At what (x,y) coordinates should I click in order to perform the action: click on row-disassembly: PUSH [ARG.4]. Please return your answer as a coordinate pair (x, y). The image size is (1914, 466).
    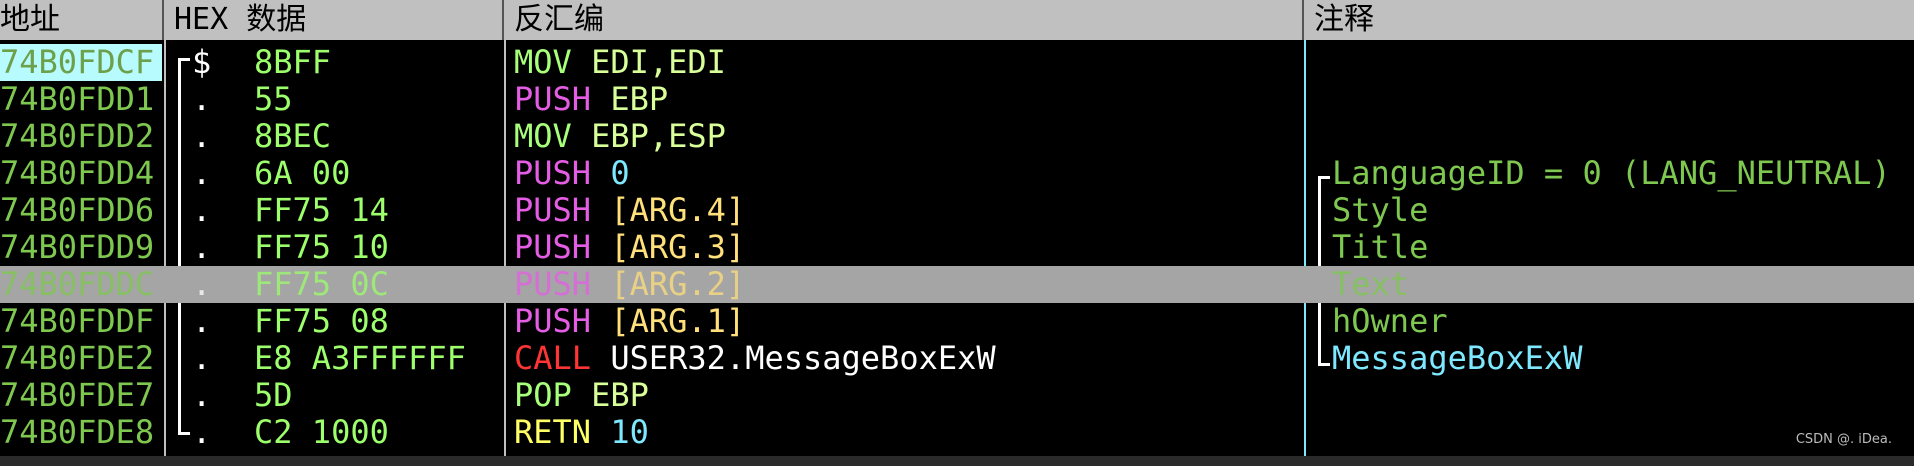
    Looking at the image, I should click on (904, 210).